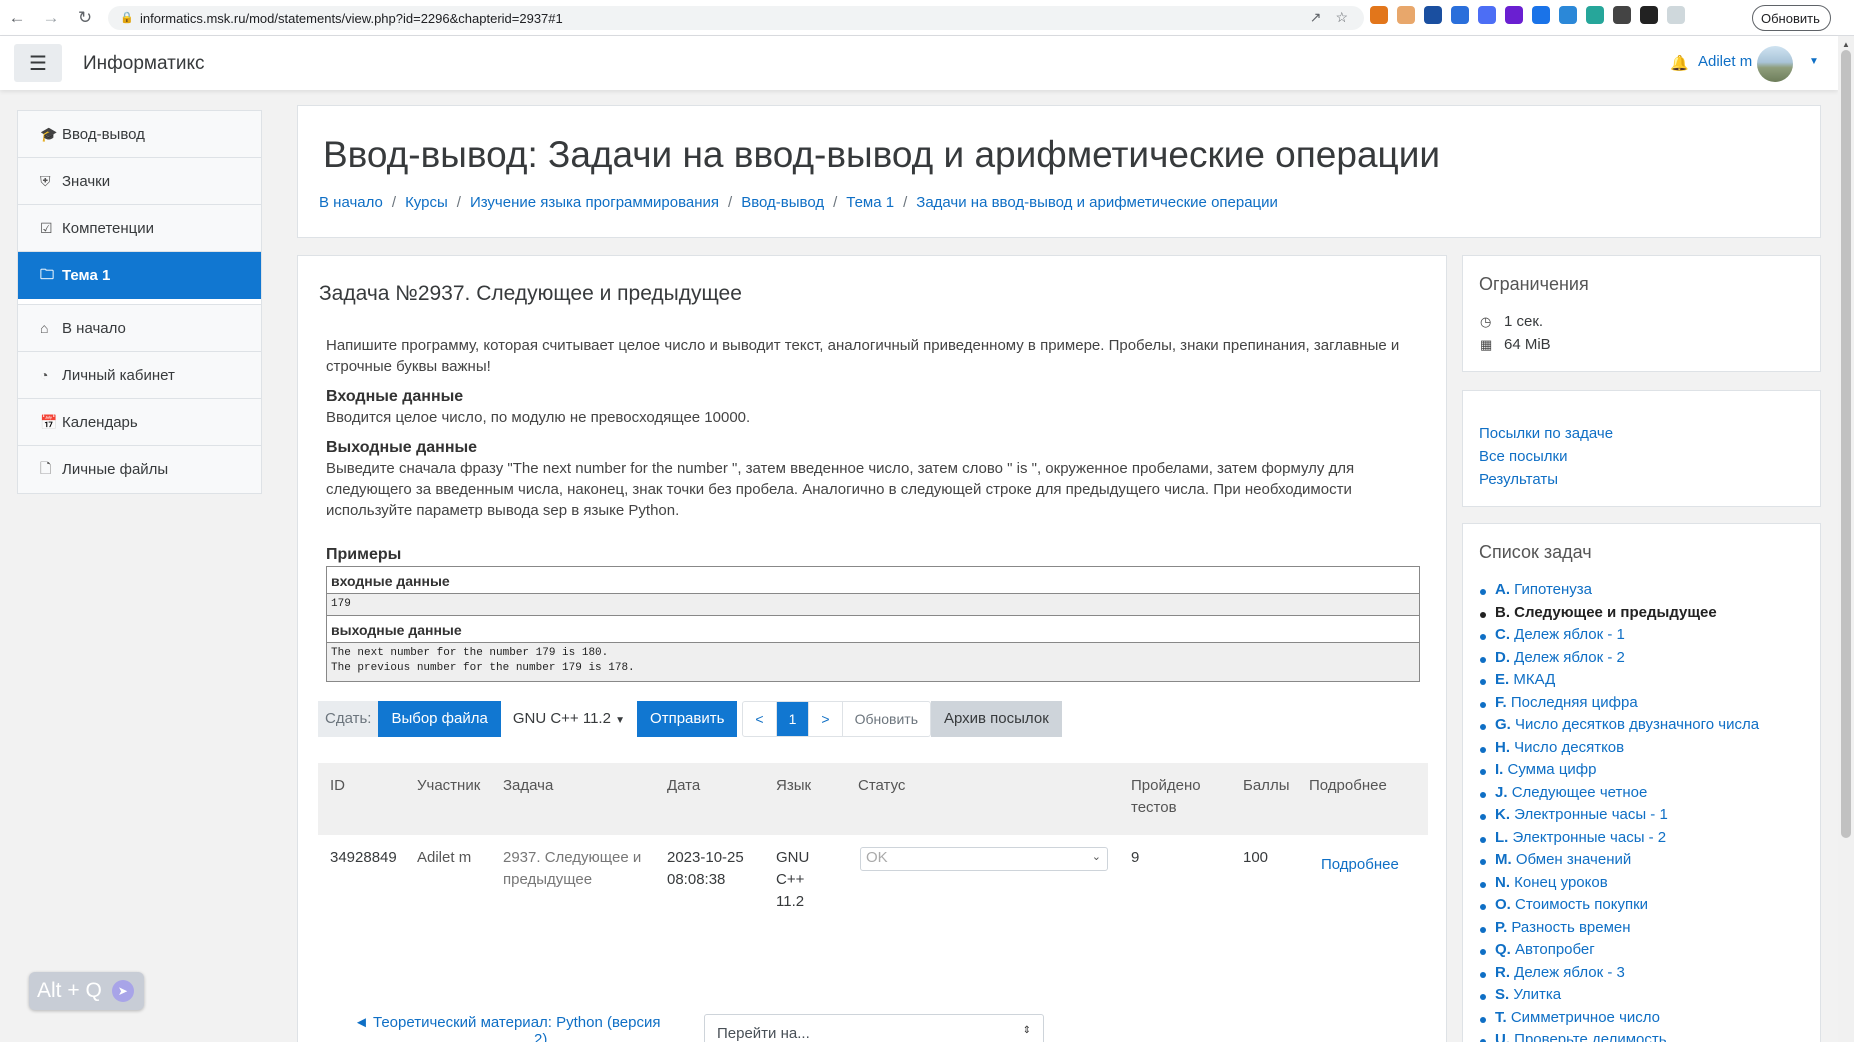 Image resolution: width=1854 pixels, height=1042 pixels. I want to click on task-letter: I., so click(1499, 769).